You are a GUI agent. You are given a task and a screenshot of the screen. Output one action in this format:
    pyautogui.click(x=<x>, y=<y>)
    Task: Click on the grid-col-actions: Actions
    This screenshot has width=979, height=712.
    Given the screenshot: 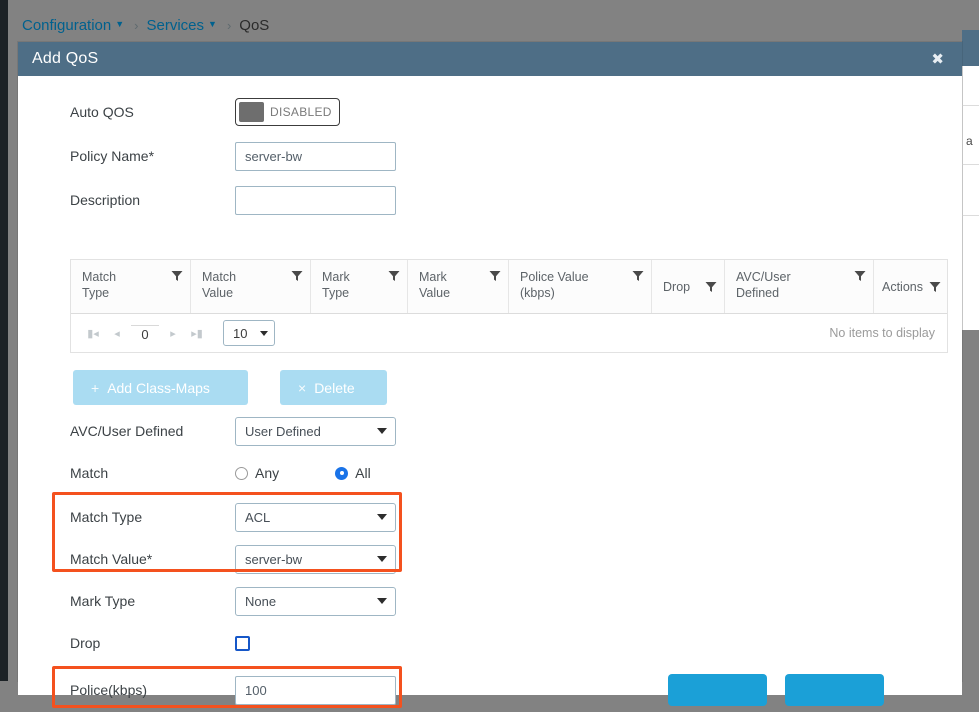 What is the action you would take?
    pyautogui.click(x=910, y=286)
    